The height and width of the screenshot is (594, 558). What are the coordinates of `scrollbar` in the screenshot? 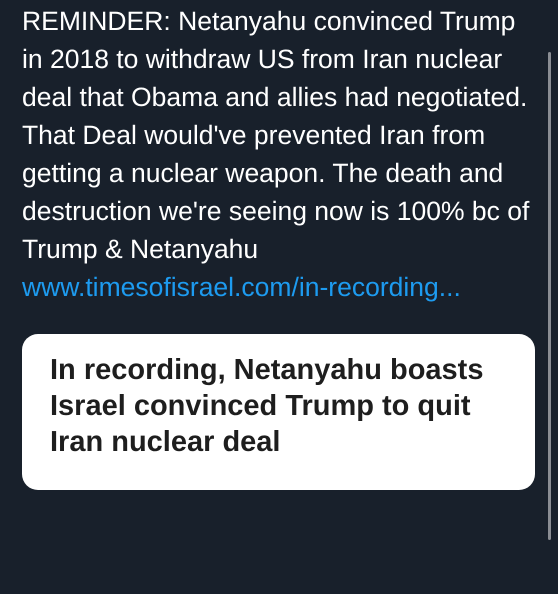 It's located at (549, 296).